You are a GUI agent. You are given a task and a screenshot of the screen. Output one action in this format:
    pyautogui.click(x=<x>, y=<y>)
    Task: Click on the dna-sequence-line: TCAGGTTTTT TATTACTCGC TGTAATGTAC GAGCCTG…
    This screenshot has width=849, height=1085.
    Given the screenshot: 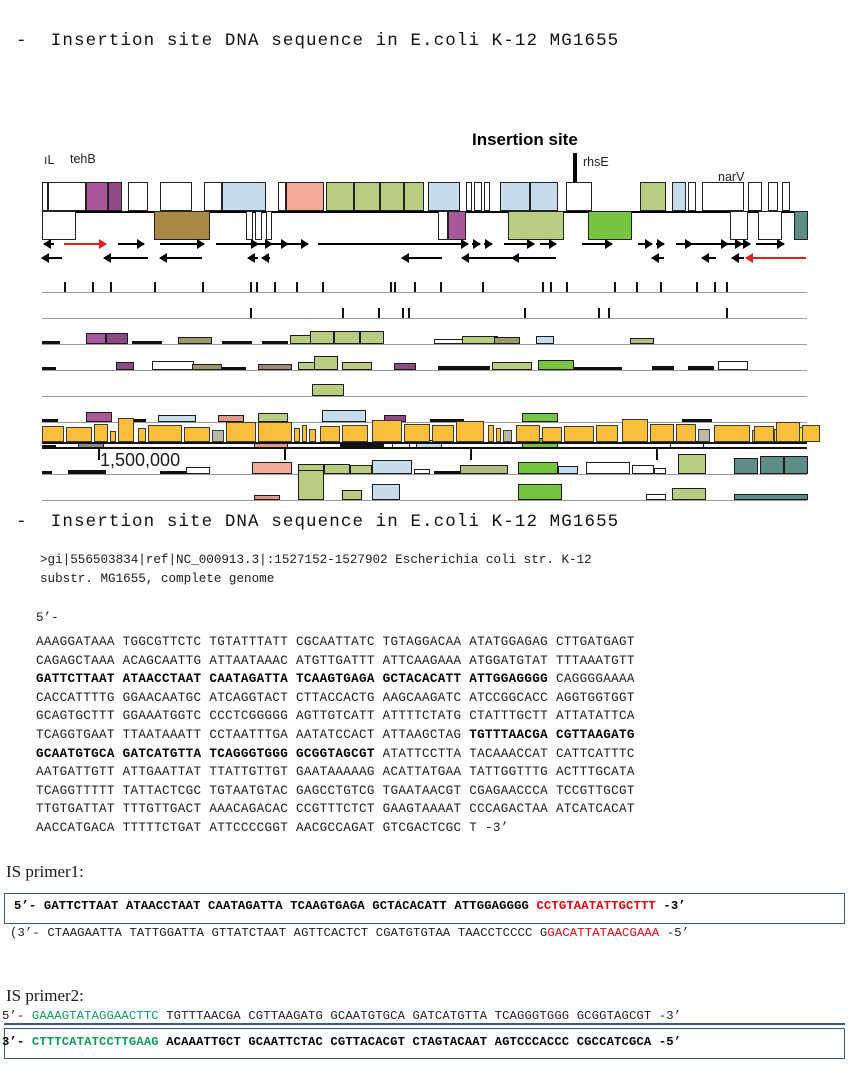 What is the action you would take?
    pyautogui.click(x=335, y=791)
    